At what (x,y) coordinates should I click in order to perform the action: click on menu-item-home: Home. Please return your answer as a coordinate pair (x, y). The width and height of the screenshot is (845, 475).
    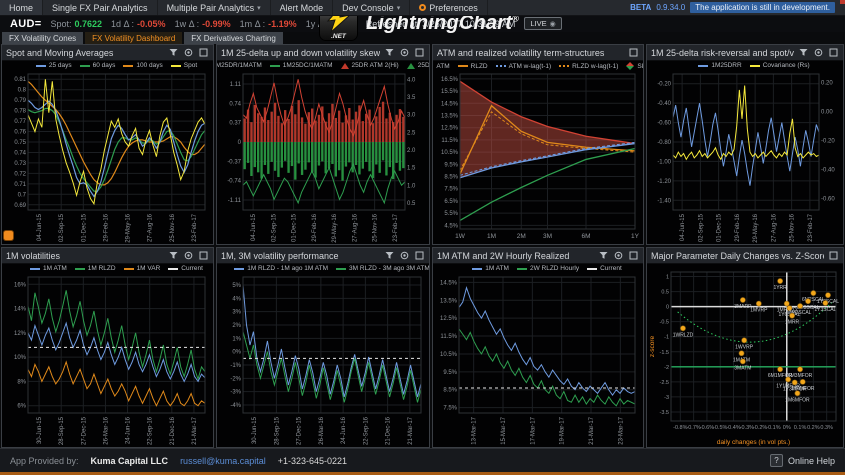
    Looking at the image, I should click on (22, 7).